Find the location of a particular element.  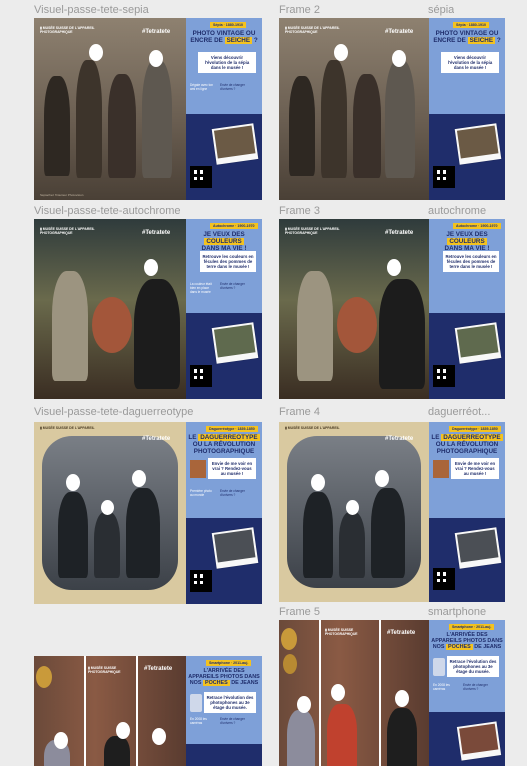

frame-label-daguerreotype: Visuel-passe-tete-daguerreotype is located at coordinates (113, 412).